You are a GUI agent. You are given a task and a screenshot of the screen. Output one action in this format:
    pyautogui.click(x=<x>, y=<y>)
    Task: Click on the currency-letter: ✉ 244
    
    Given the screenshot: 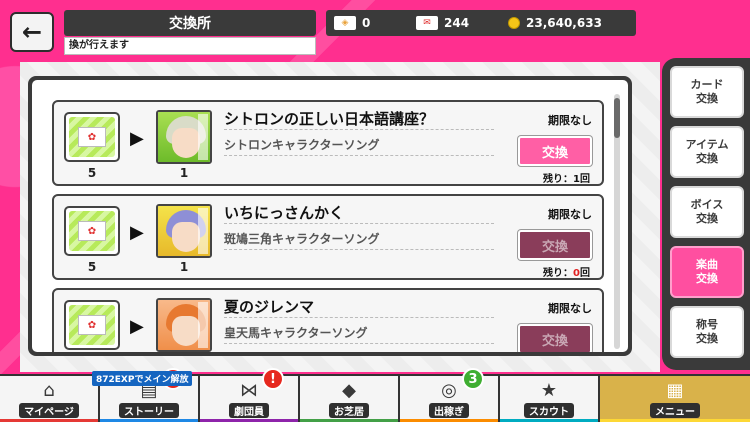 What is the action you would take?
    pyautogui.click(x=454, y=23)
    